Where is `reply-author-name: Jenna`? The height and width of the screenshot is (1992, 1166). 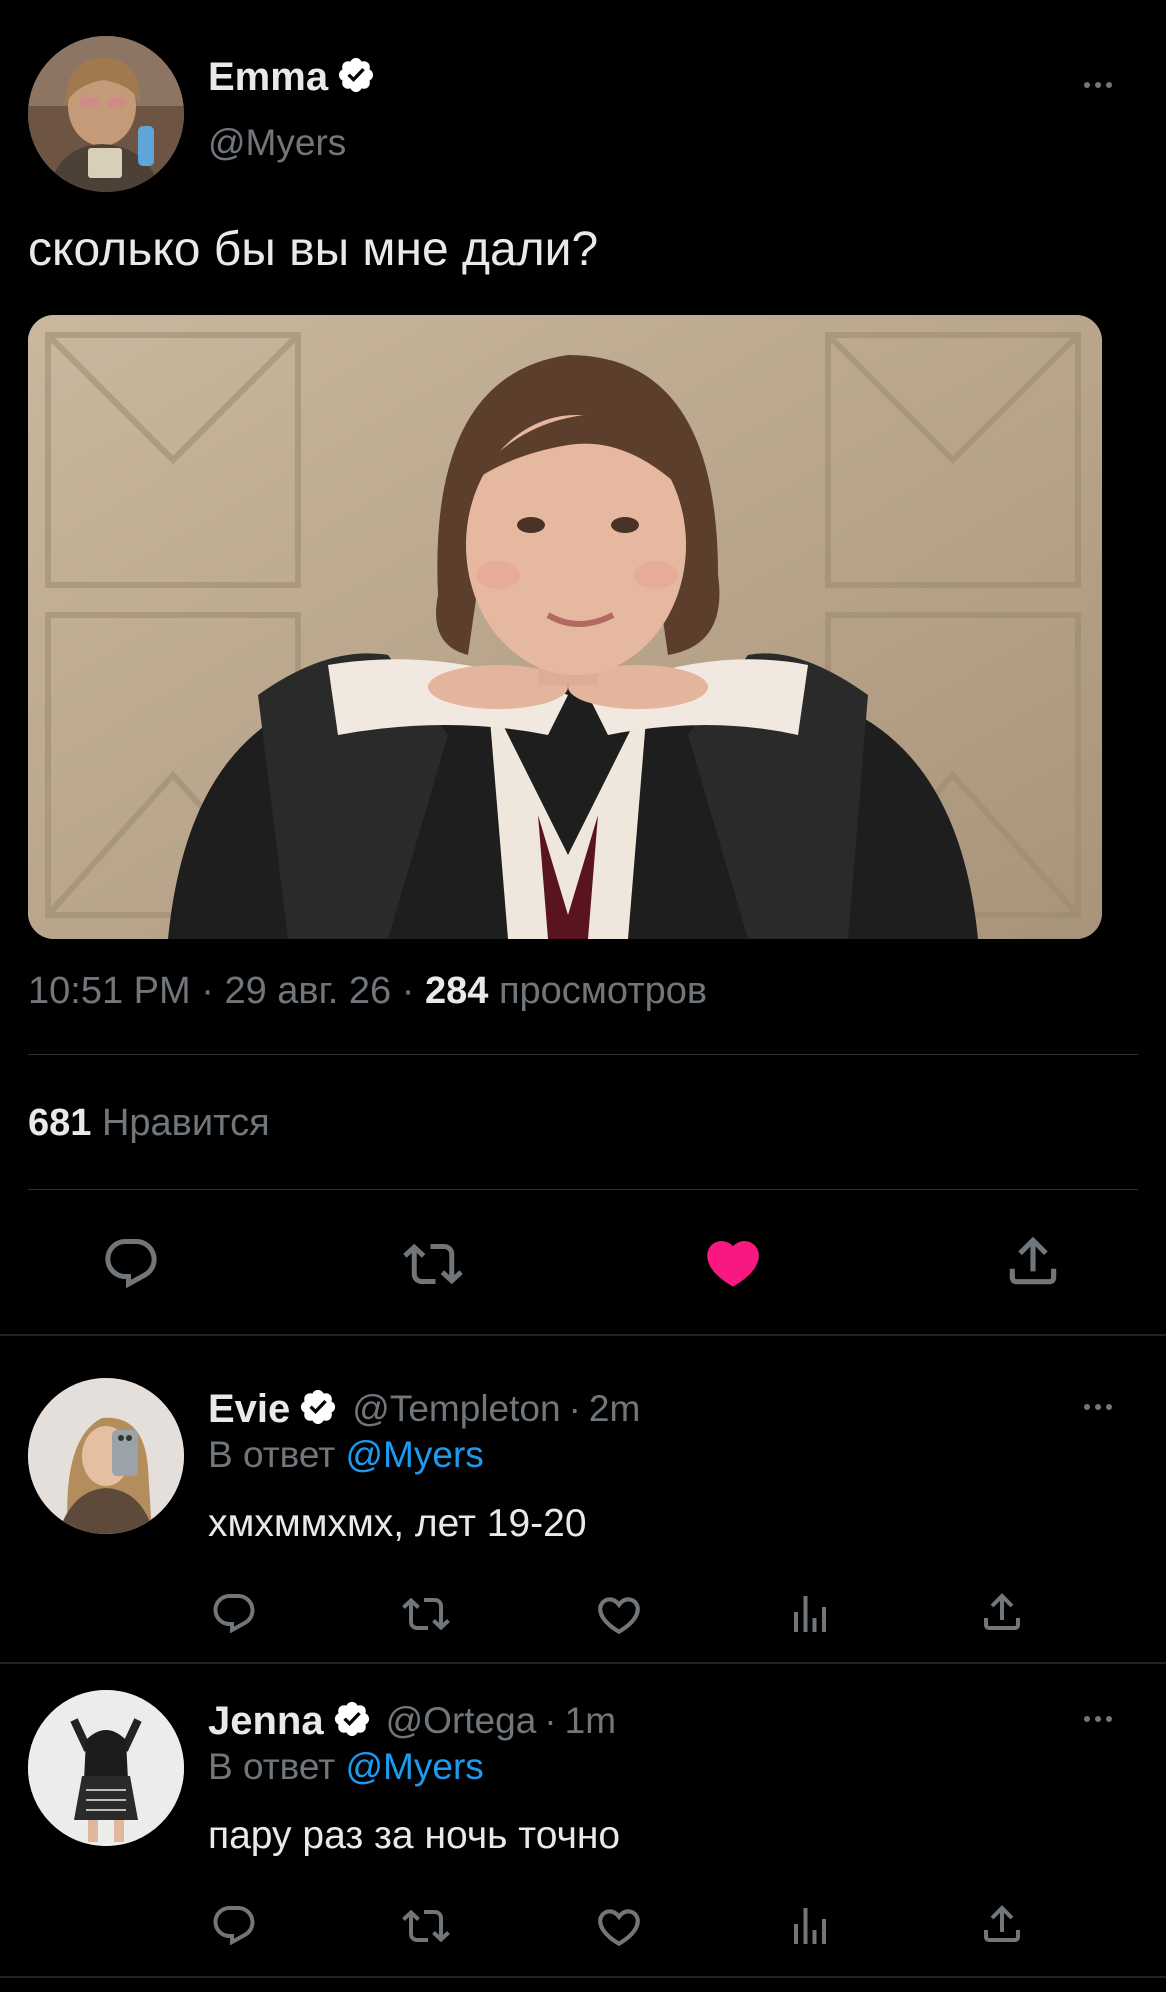 reply-author-name: Jenna is located at coordinates (266, 1721).